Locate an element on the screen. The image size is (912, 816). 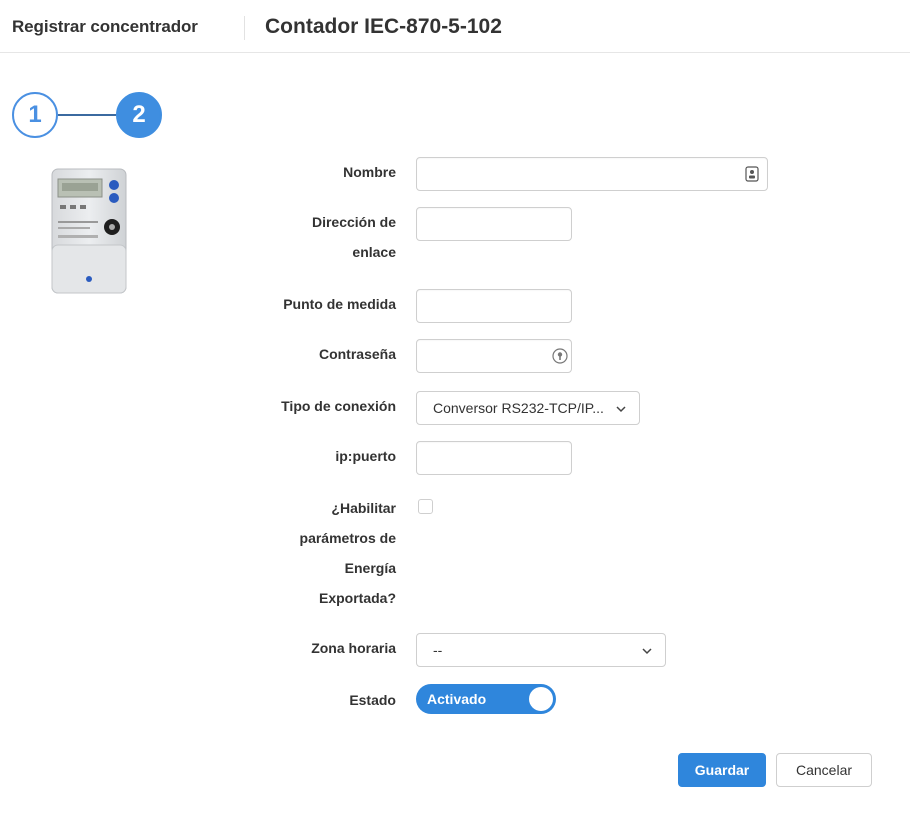
estado-toggle: Activado is located at coordinates (486, 699).